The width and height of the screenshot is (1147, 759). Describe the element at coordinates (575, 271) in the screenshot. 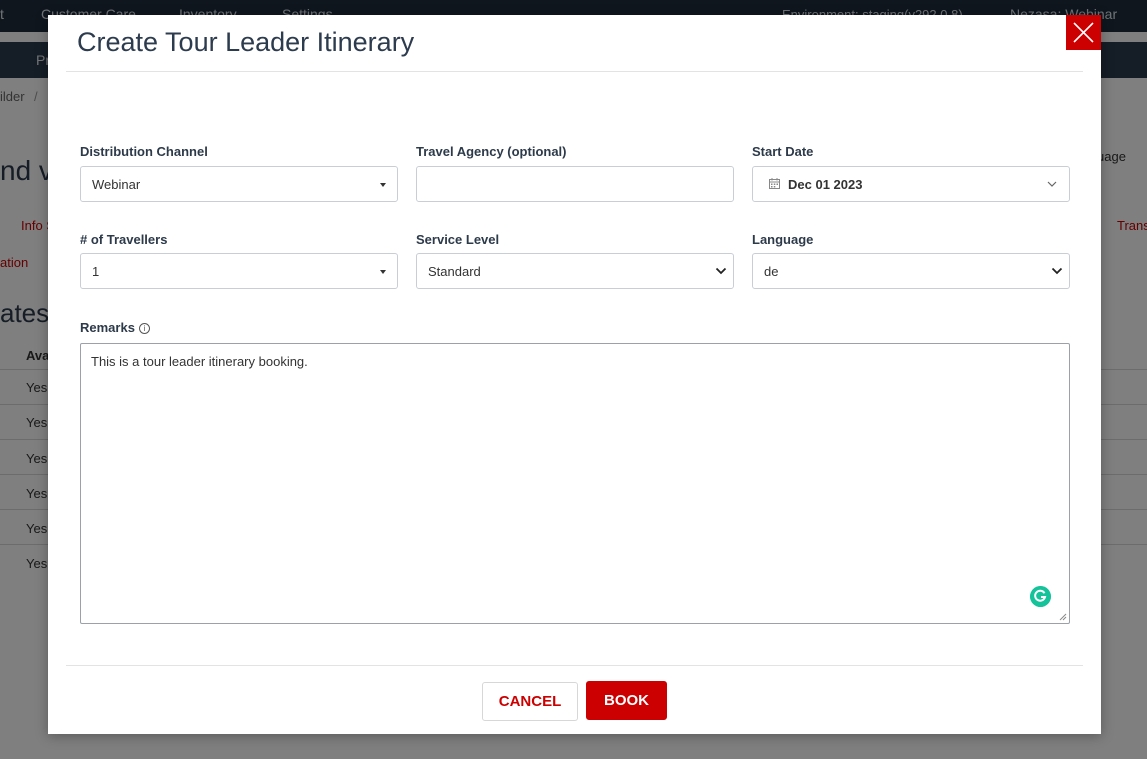

I see `service-level-select: Standard` at that location.